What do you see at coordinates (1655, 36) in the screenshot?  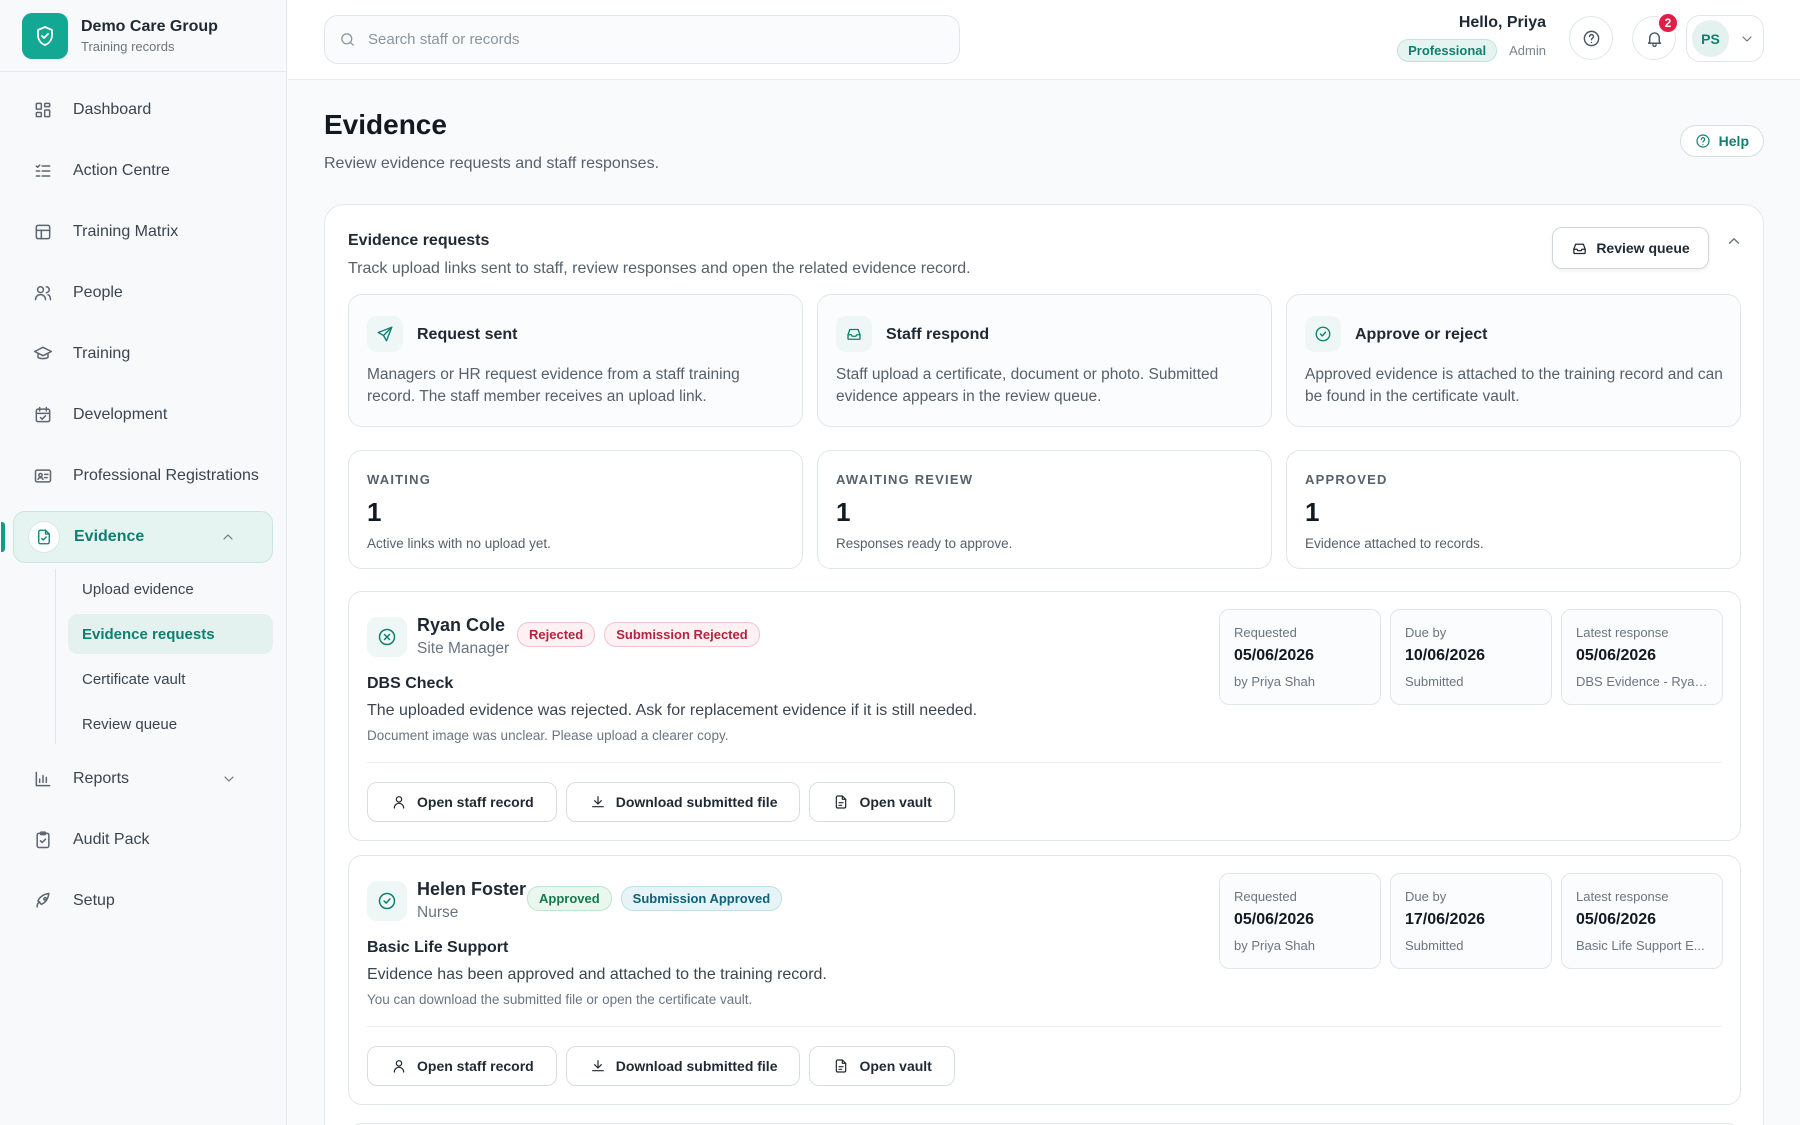 I see `notifications-button: 2` at bounding box center [1655, 36].